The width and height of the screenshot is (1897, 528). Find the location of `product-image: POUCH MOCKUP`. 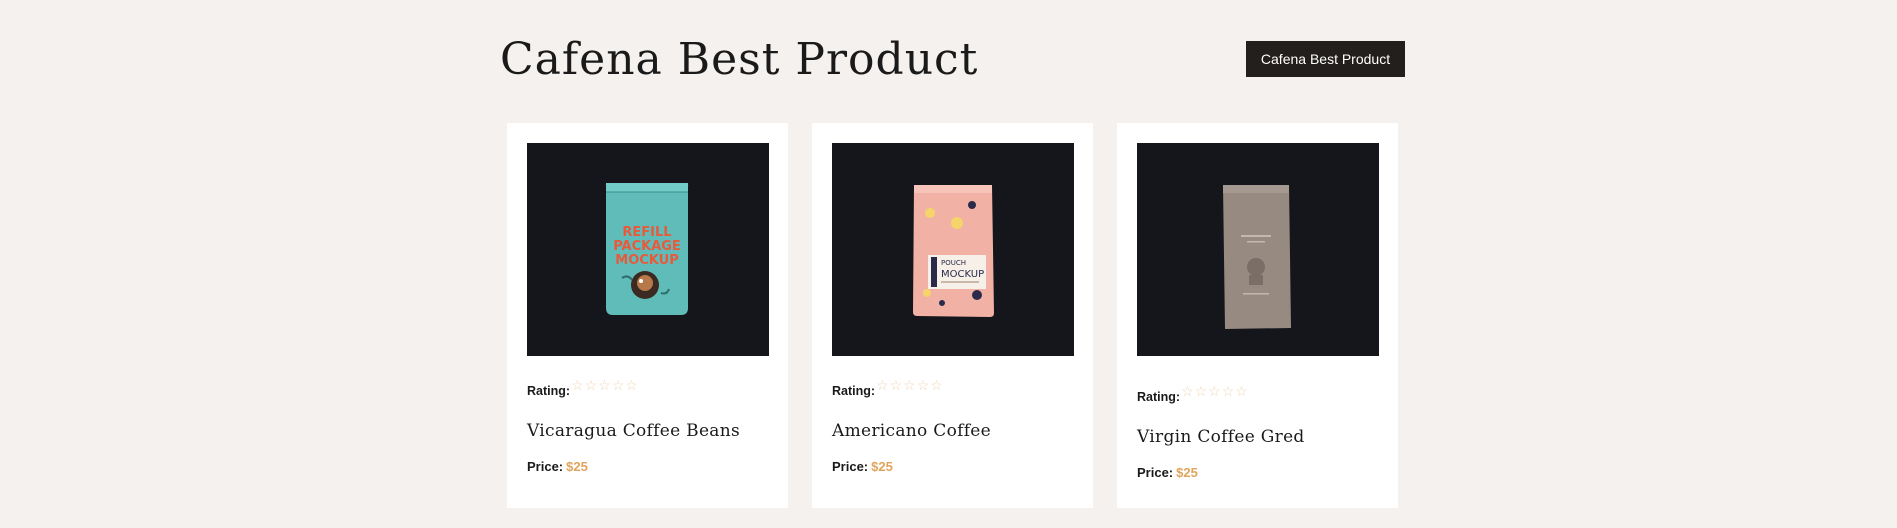

product-image: POUCH MOCKUP is located at coordinates (953, 249).